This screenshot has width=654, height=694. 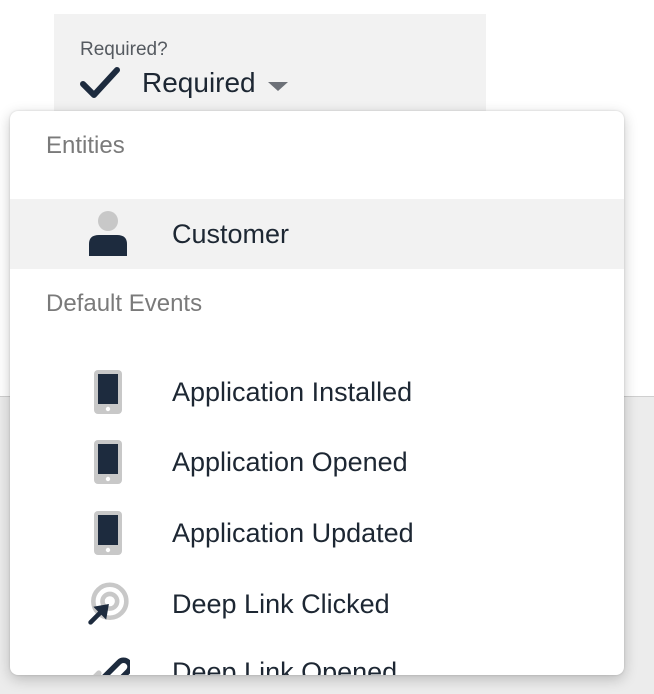 I want to click on chevron-down-icon, so click(x=277, y=86).